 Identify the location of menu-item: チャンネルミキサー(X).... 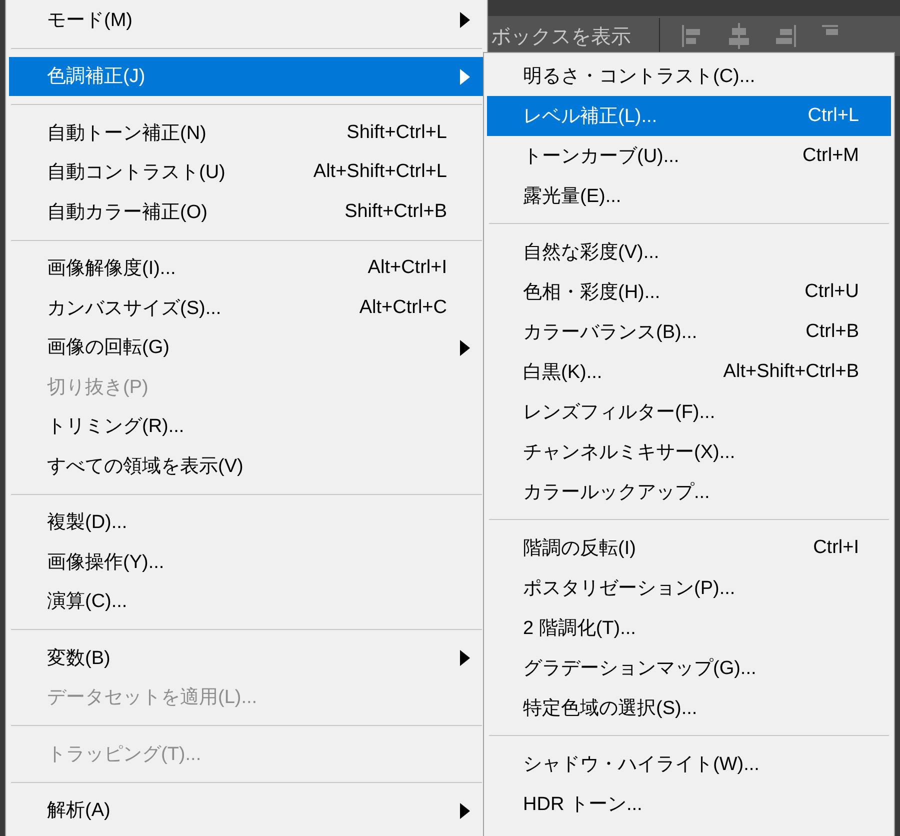
(689, 452).